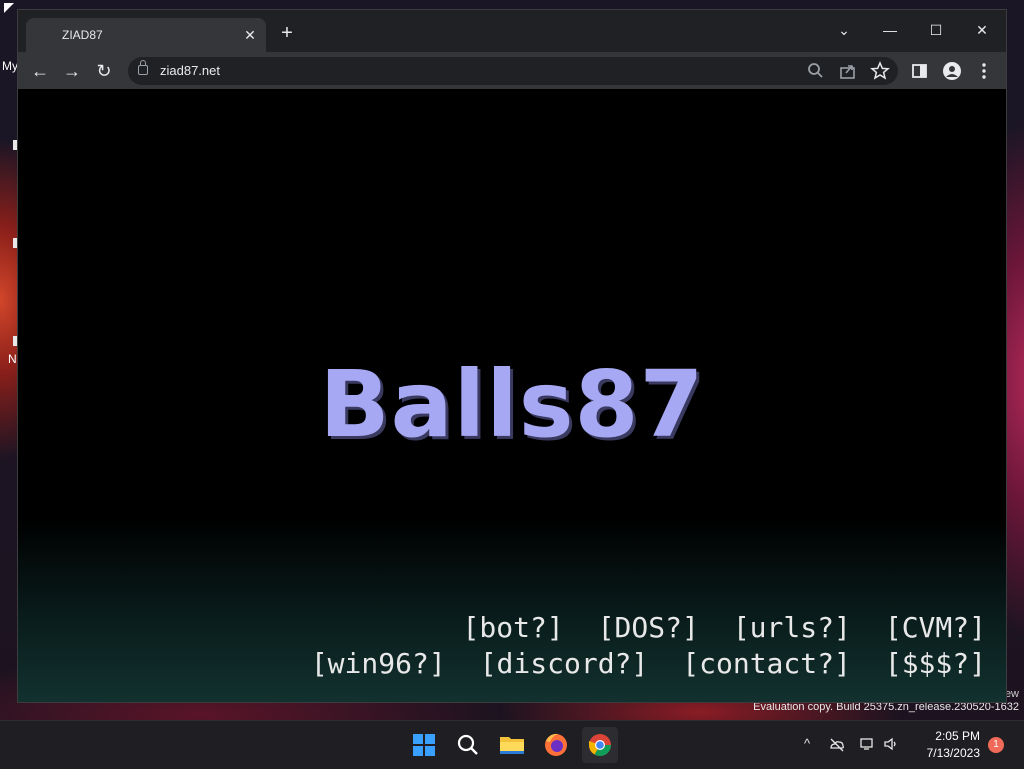  I want to click on forward-button: →, so click(72, 71).